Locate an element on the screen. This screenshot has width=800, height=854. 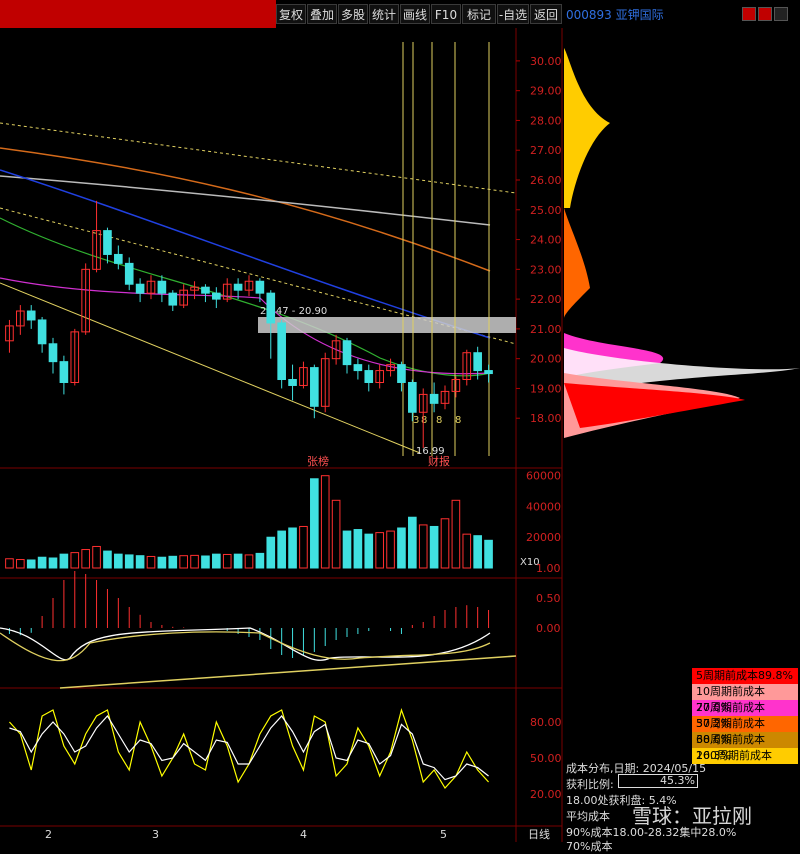
price-tick-label: 23.00 is located at coordinates (546, 269).